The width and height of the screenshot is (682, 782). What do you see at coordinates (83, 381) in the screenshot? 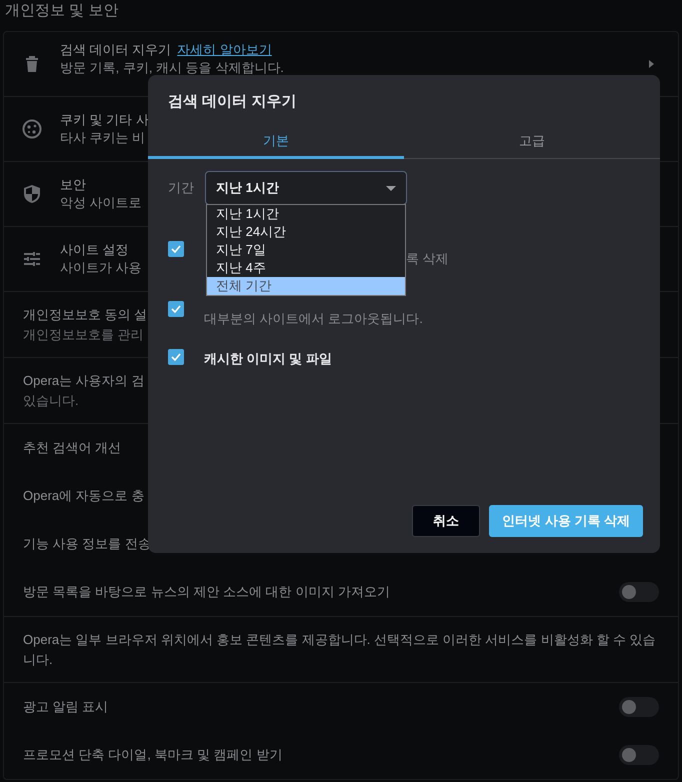
I see `row-title: Opera는 사용자의 검` at bounding box center [83, 381].